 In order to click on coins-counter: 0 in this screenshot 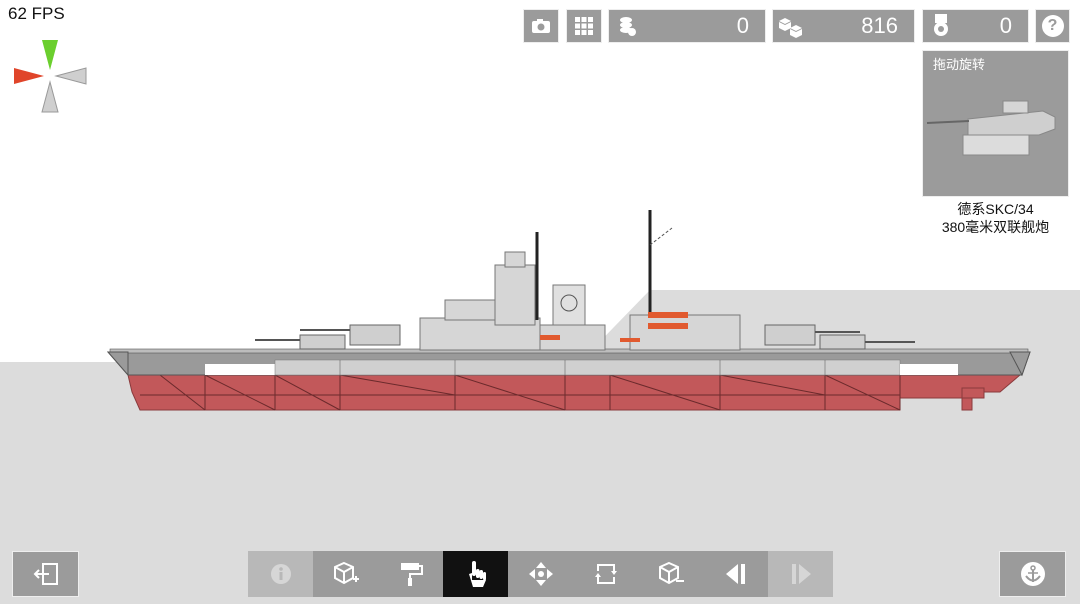, I will do `click(687, 26)`.